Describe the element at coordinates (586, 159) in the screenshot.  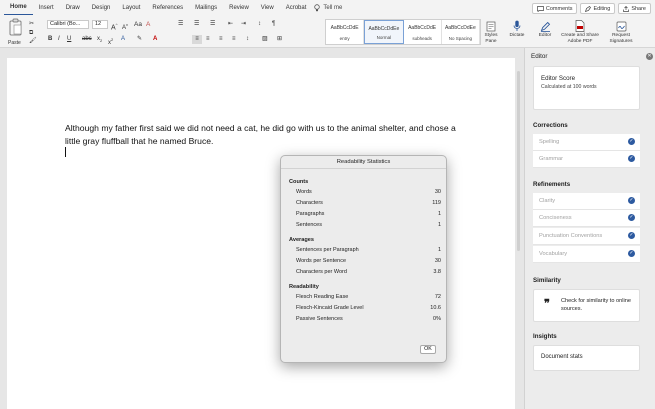
I see `correction-item-grammar: Grammar ✓` at that location.